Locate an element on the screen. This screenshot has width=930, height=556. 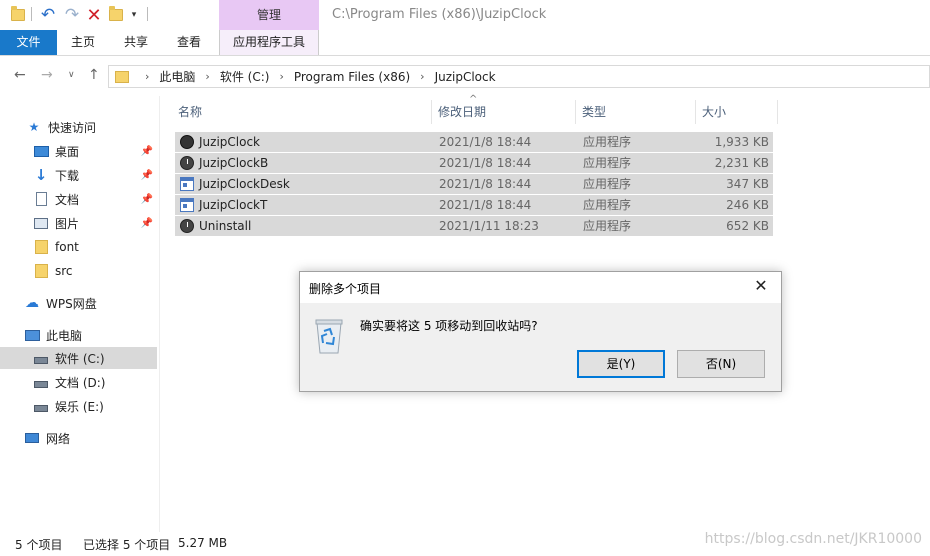
file-row: JuzipClock 2021/1/8 18:44 应用程序 1,933 KB is located at coordinates (474, 142).